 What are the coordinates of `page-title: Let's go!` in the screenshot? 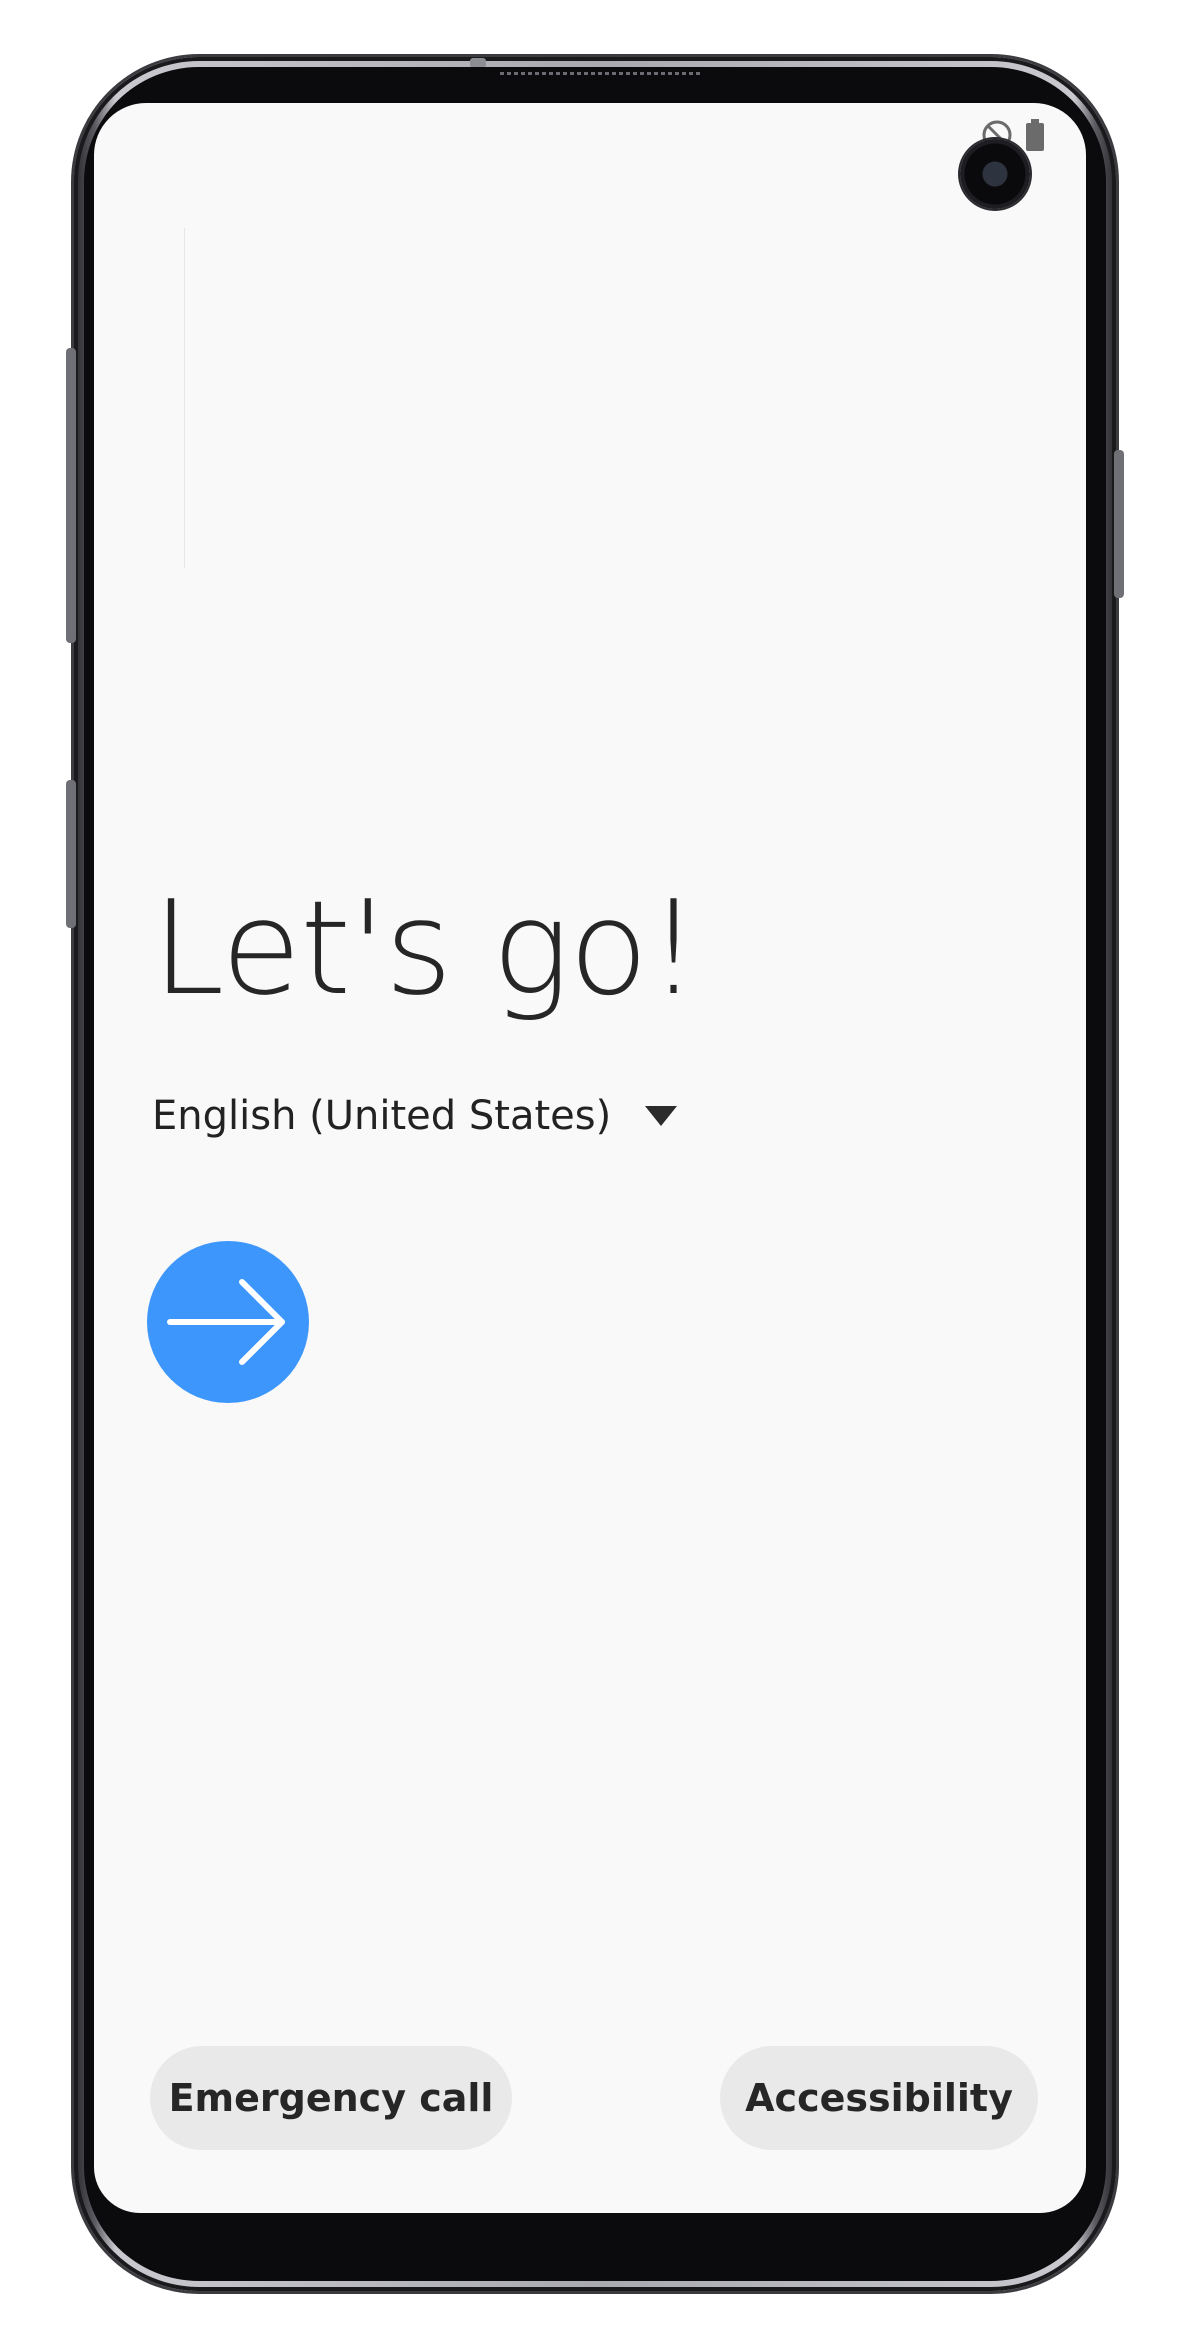 It's located at (426, 948).